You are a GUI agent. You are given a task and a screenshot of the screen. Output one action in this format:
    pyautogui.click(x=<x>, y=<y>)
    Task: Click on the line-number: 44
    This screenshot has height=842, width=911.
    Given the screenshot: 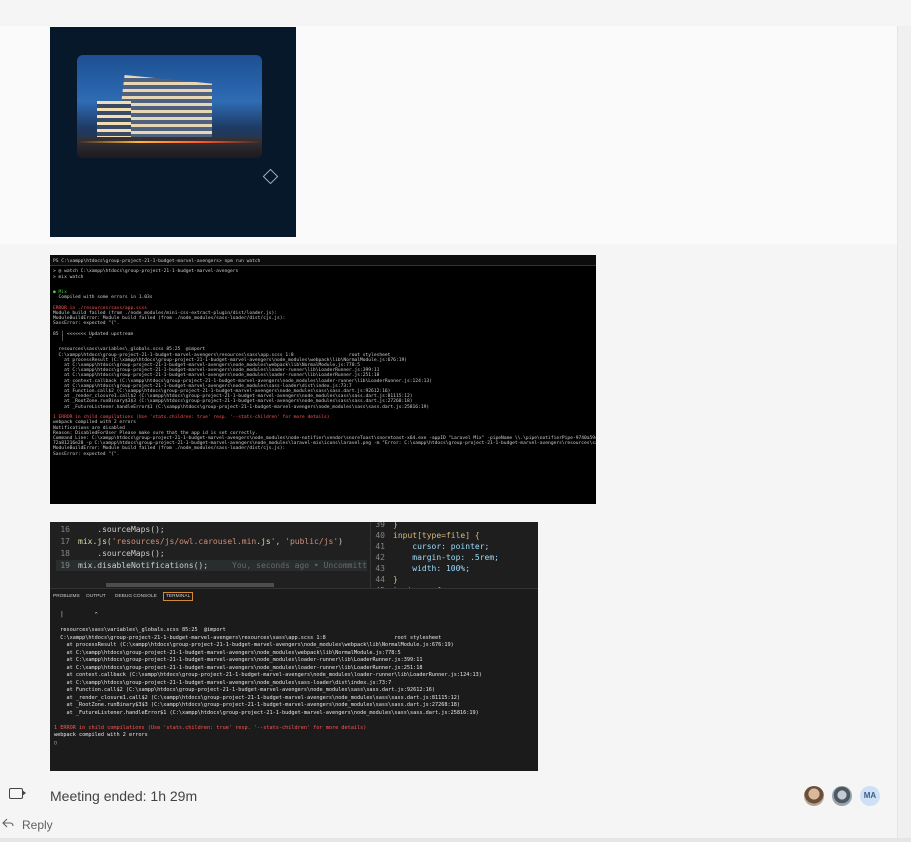 What is the action you would take?
    pyautogui.click(x=380, y=579)
    